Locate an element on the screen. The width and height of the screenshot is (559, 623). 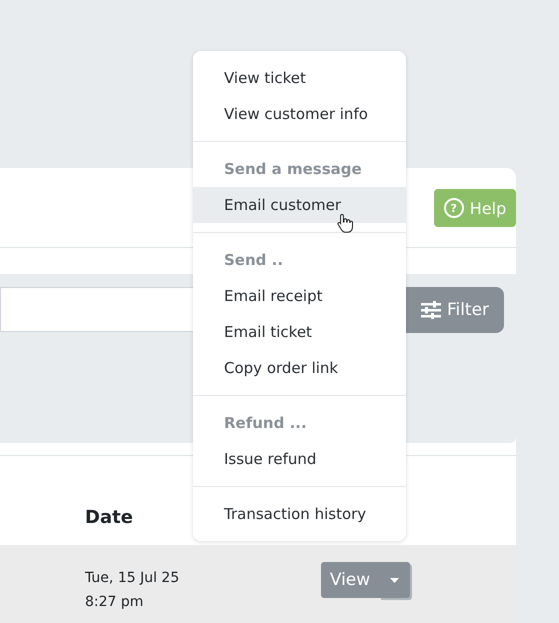
menu-heading: Send a message is located at coordinates (293, 169).